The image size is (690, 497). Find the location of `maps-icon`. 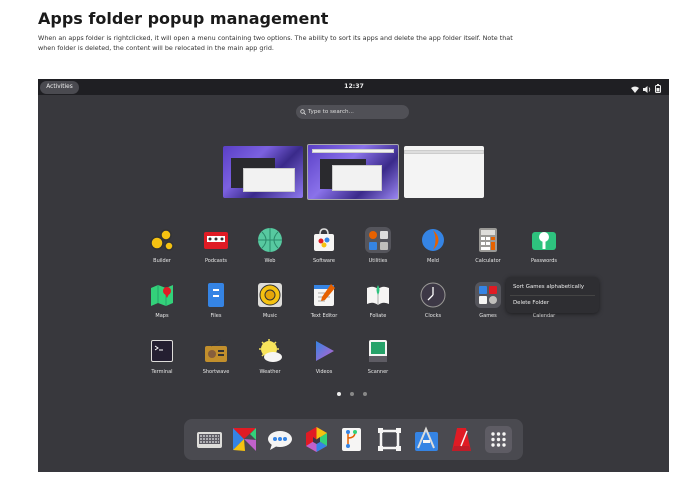

maps-icon is located at coordinates (162, 295).